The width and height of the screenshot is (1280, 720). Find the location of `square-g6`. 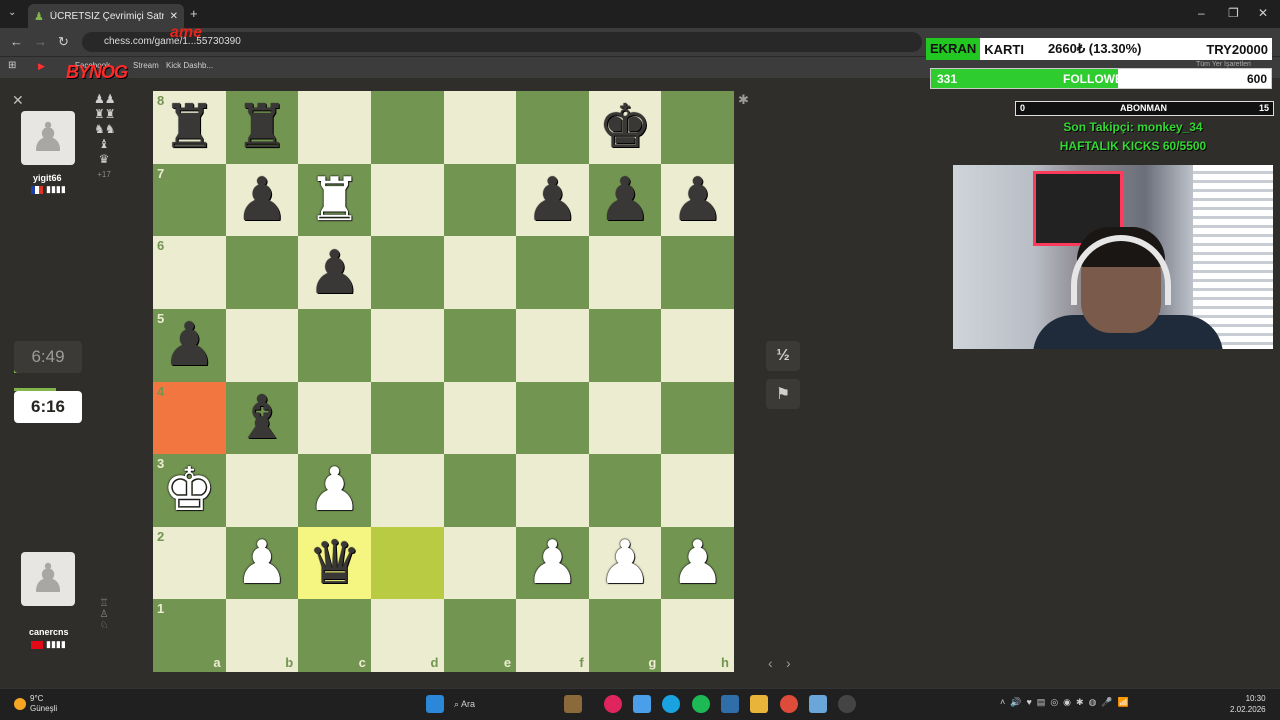

square-g6 is located at coordinates (625, 272).